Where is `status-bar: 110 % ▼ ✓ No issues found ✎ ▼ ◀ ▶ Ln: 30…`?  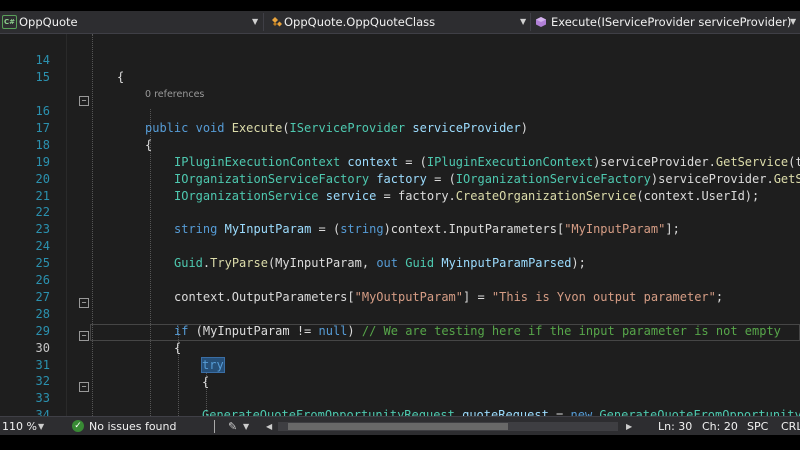 status-bar: 110 % ▼ ✓ No issues found ✎ ▼ ◀ ▶ Ln: 30… is located at coordinates (400, 425).